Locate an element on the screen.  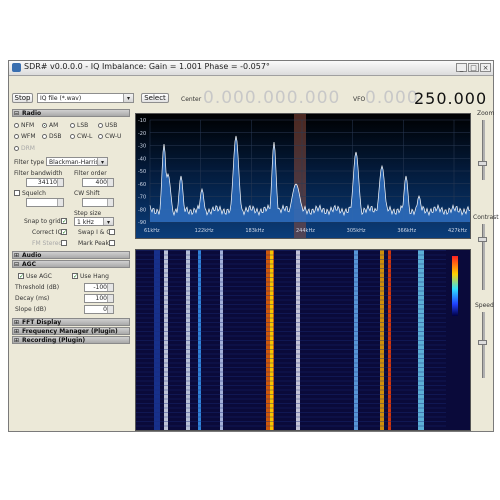
contrast-slider-thumb is located at coordinates (482, 239).